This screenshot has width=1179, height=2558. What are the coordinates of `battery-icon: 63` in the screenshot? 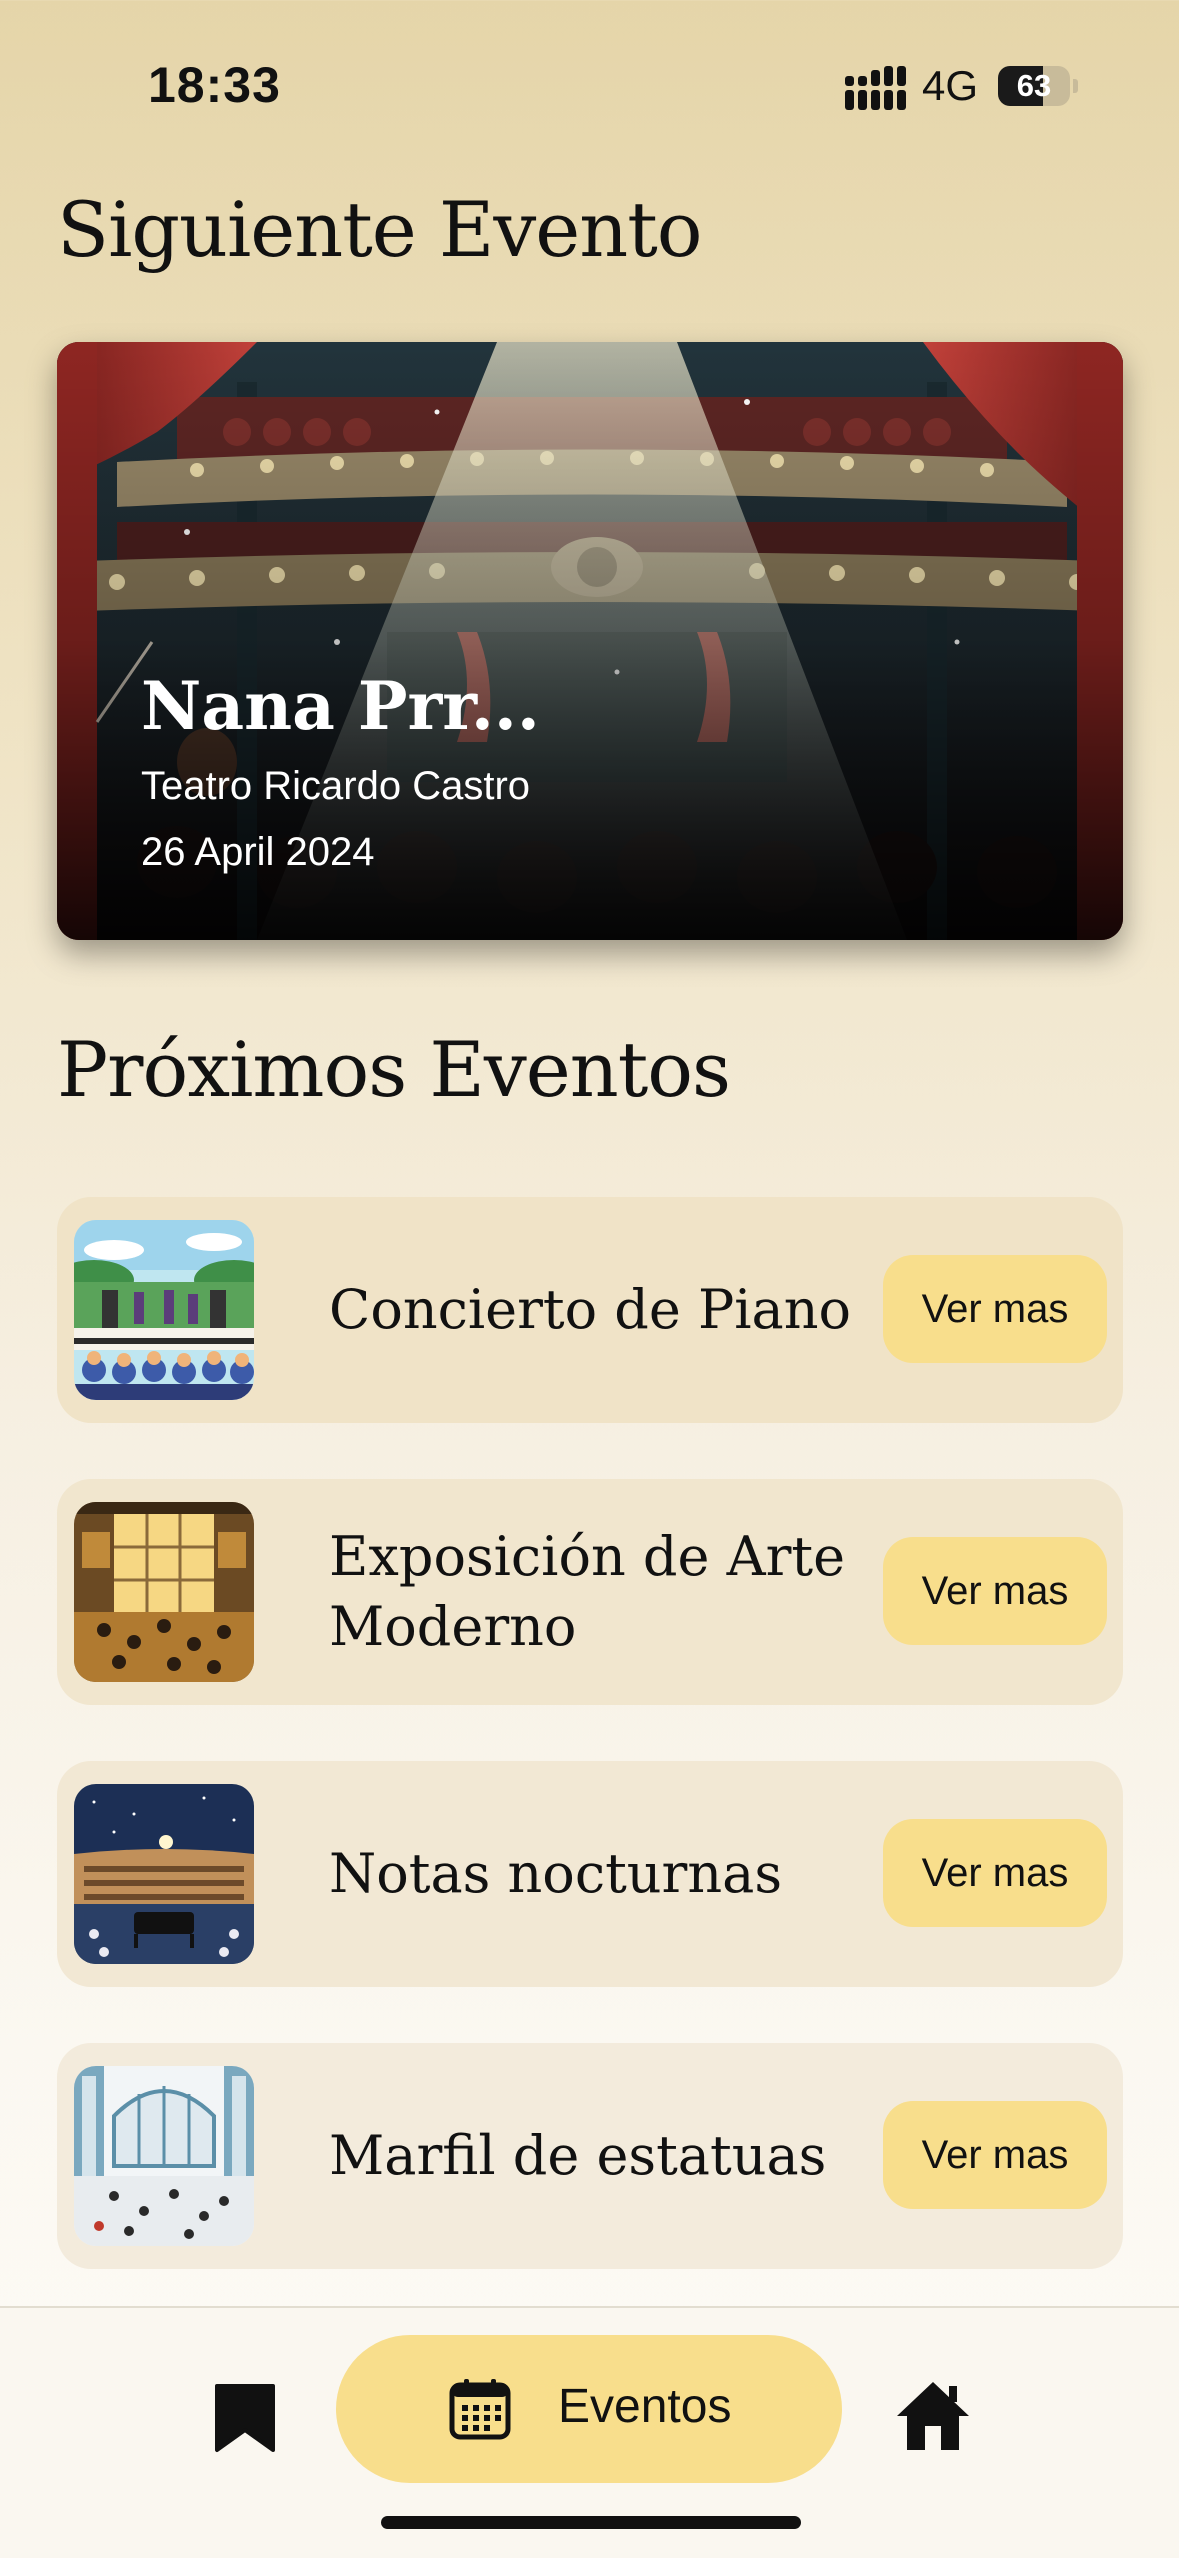 It's located at (1038, 86).